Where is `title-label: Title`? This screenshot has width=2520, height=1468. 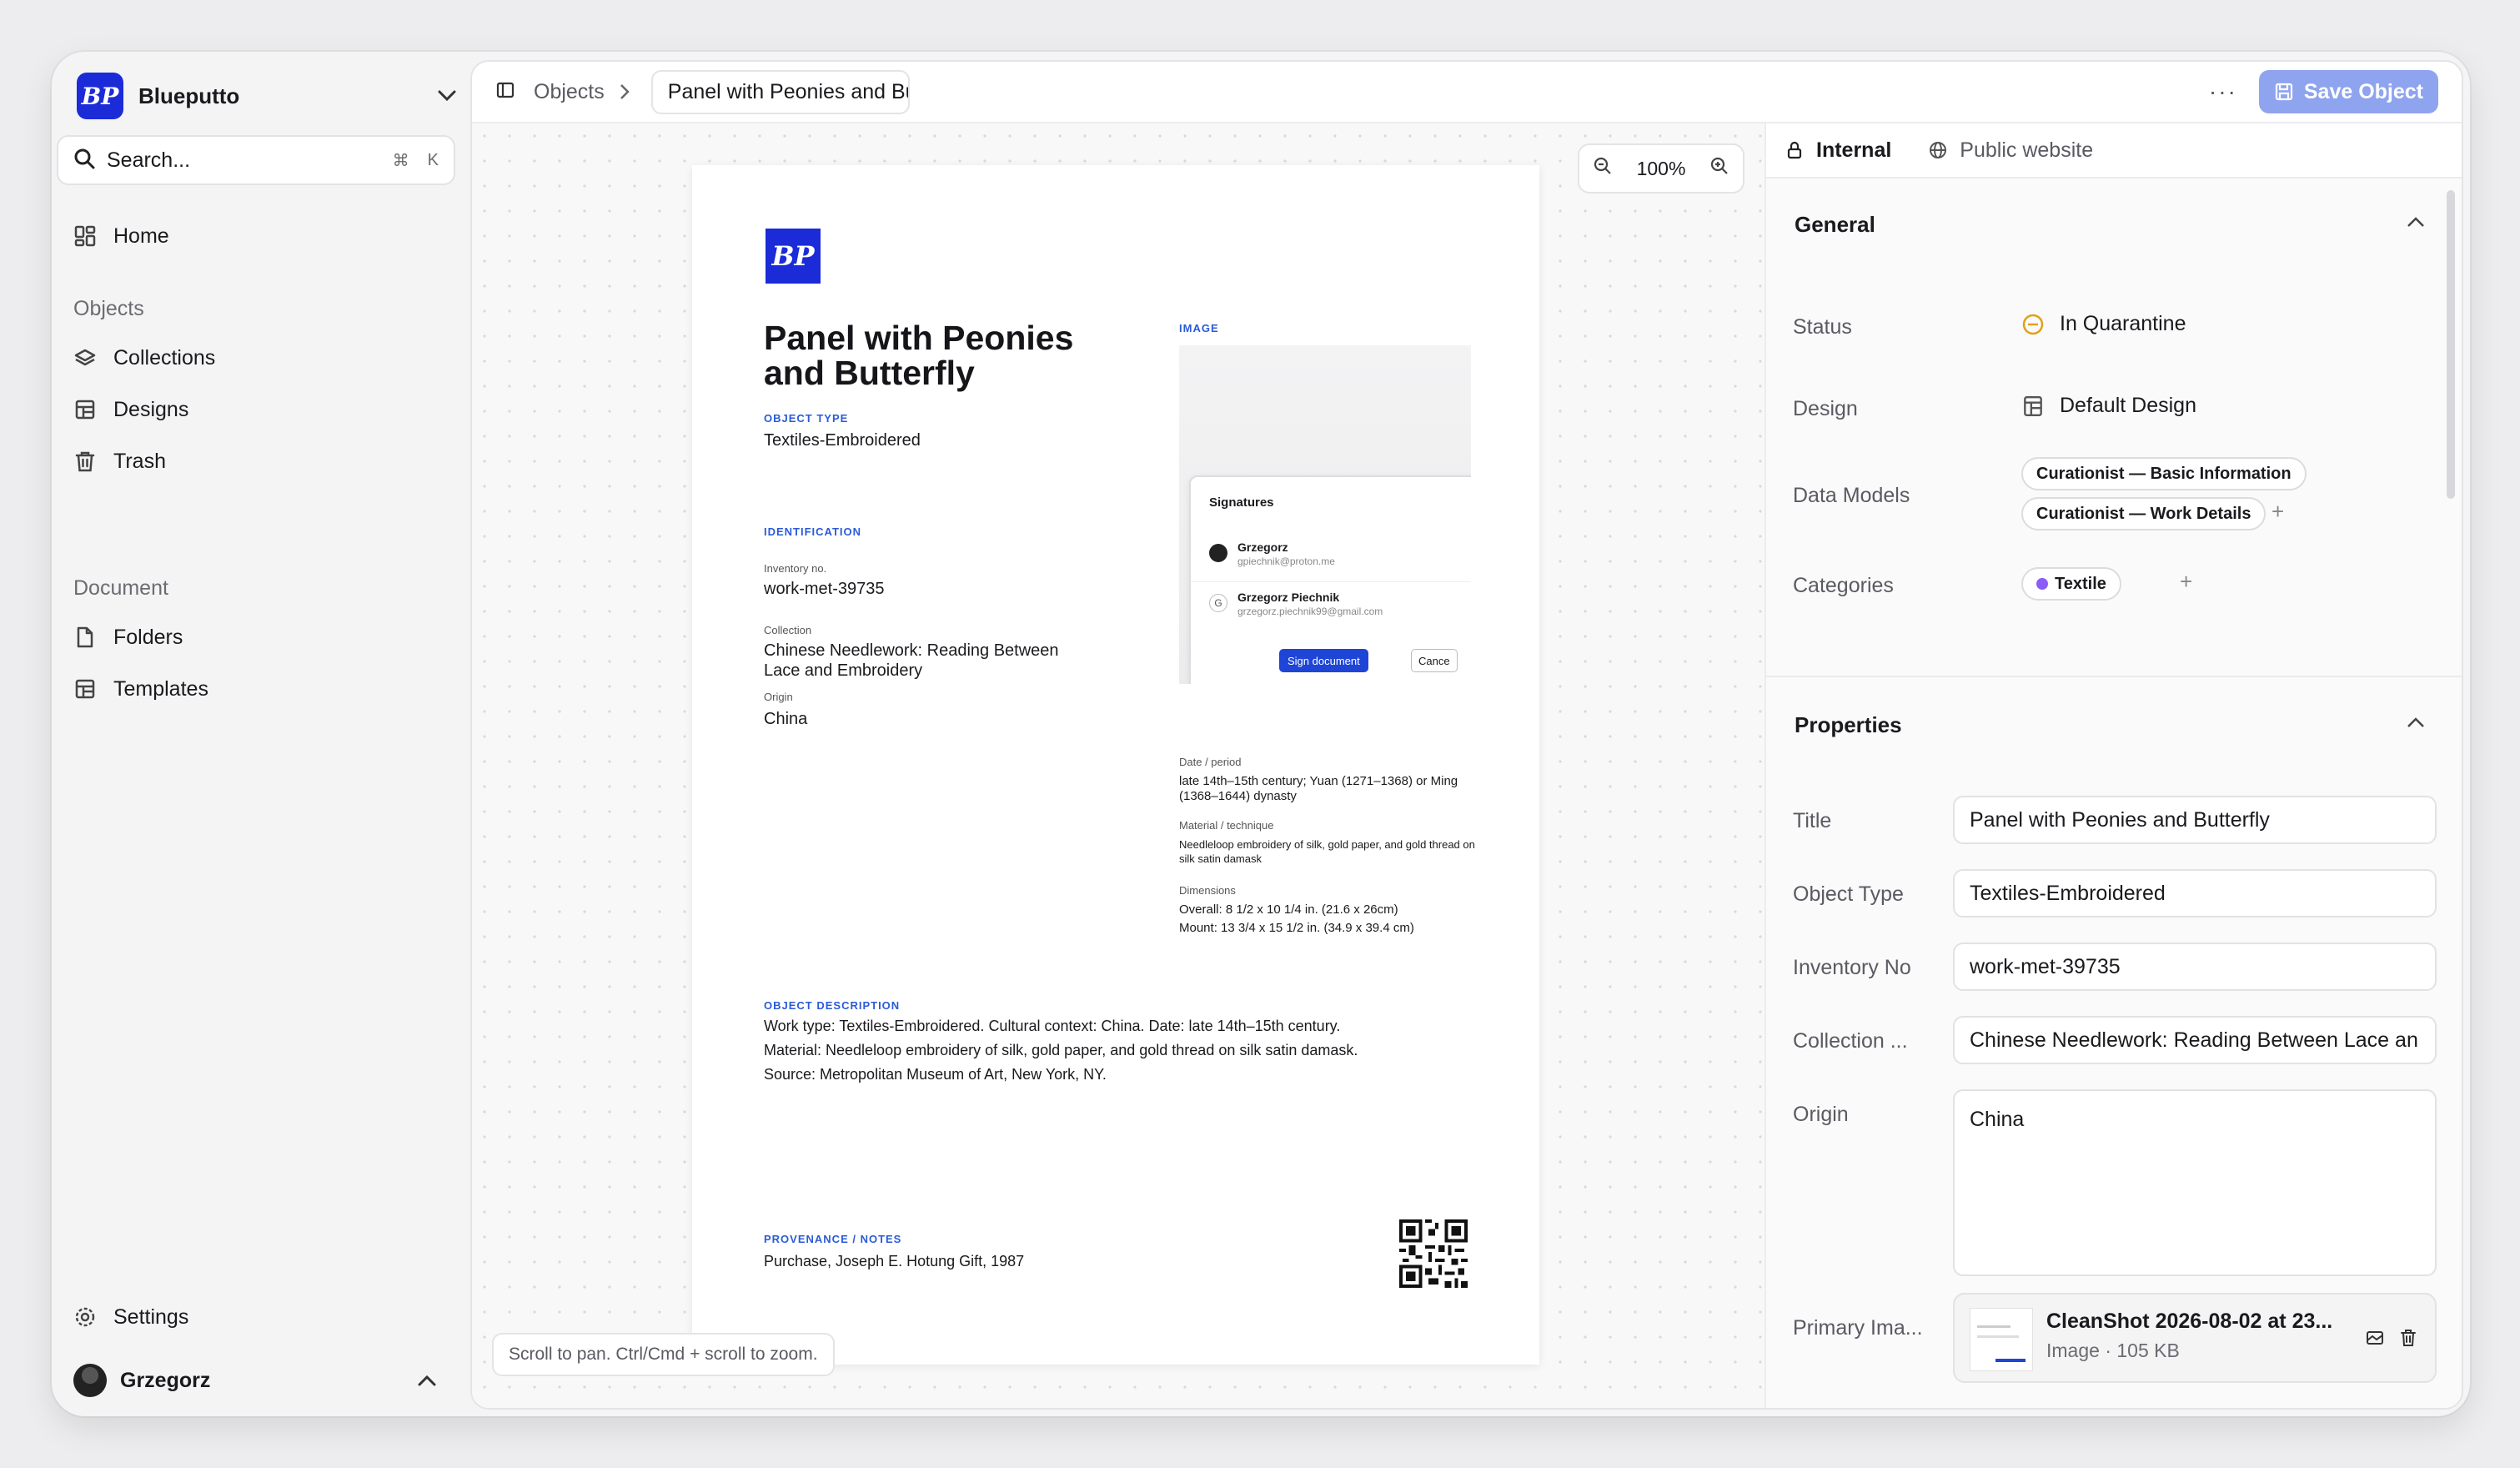
title-label: Title is located at coordinates (1812, 820).